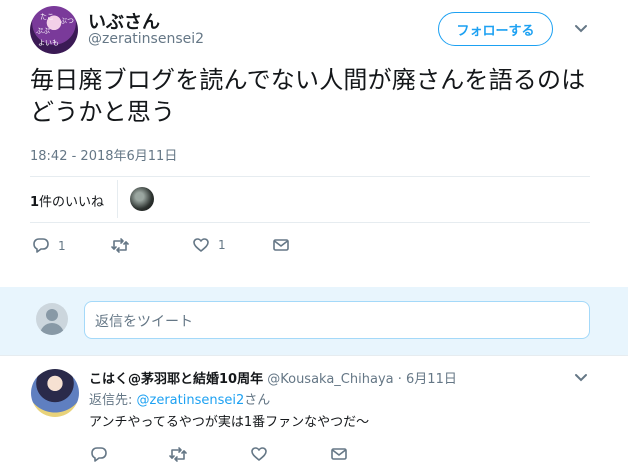 Image resolution: width=628 pixels, height=468 pixels. What do you see at coordinates (146, 39) in the screenshot?
I see `author-handle: @zeratinsensei2` at bounding box center [146, 39].